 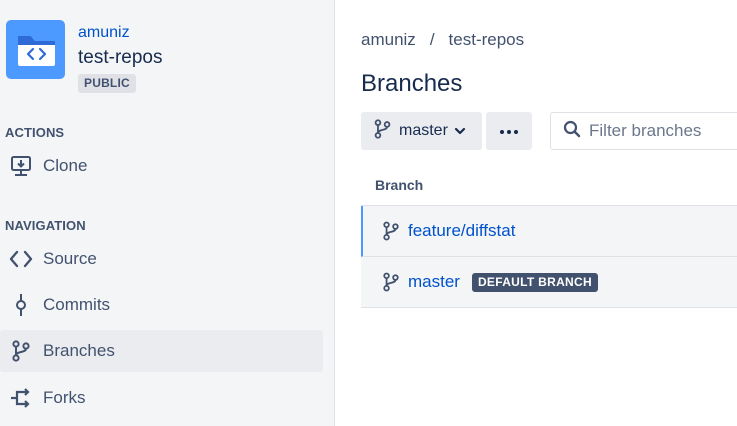 I want to click on visibility-badge: PUBLIC, so click(x=107, y=83).